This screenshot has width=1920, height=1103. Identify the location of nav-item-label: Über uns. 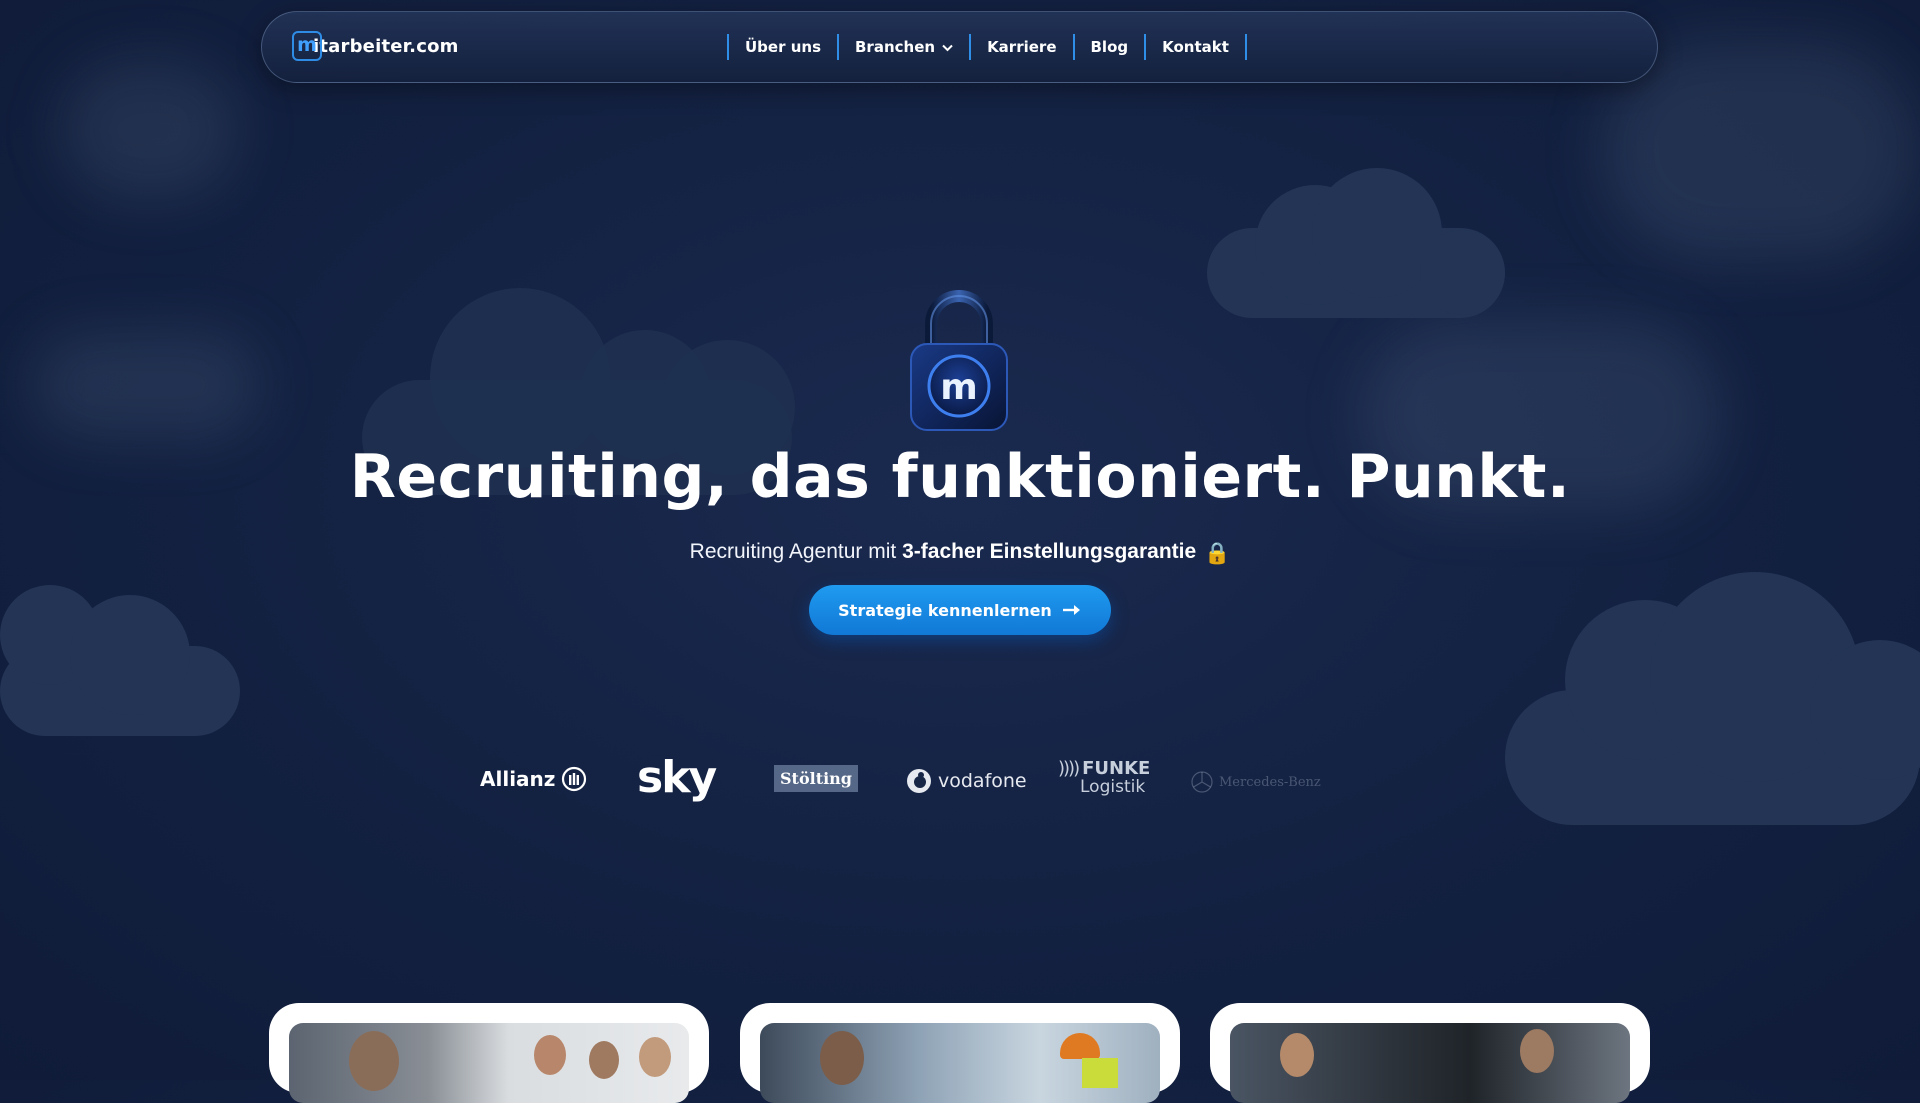
(783, 47).